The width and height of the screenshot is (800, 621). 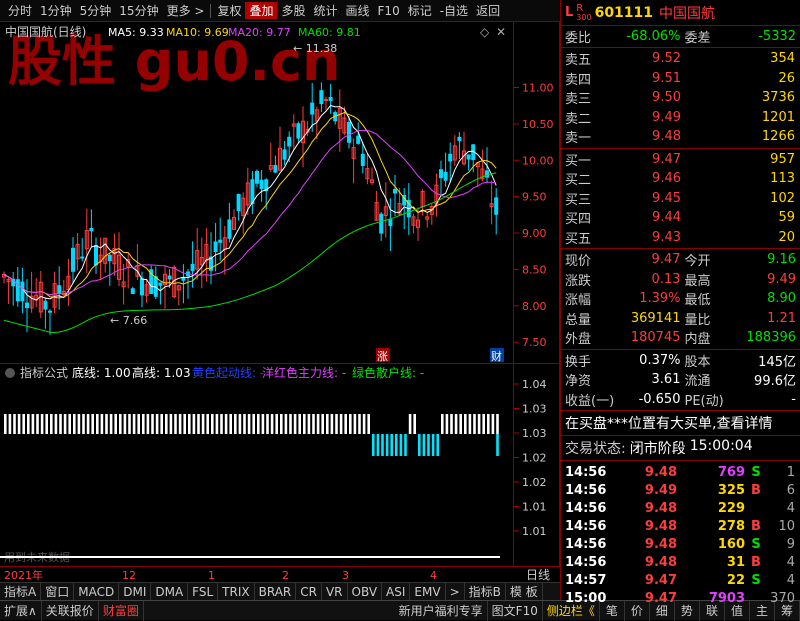 I want to click on indicator-tick: 1.03, so click(x=534, y=409).